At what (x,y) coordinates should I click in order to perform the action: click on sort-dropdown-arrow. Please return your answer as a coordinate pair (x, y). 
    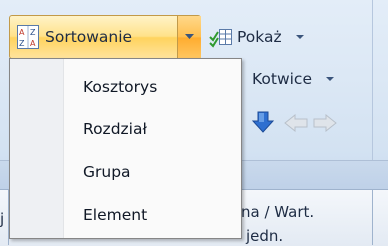
    Looking at the image, I should click on (189, 37).